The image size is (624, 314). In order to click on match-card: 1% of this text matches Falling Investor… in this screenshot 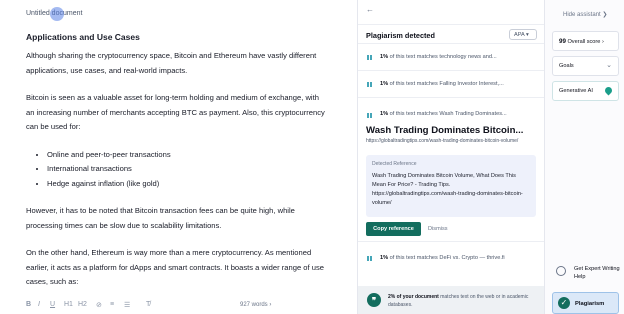, I will do `click(451, 85)`.